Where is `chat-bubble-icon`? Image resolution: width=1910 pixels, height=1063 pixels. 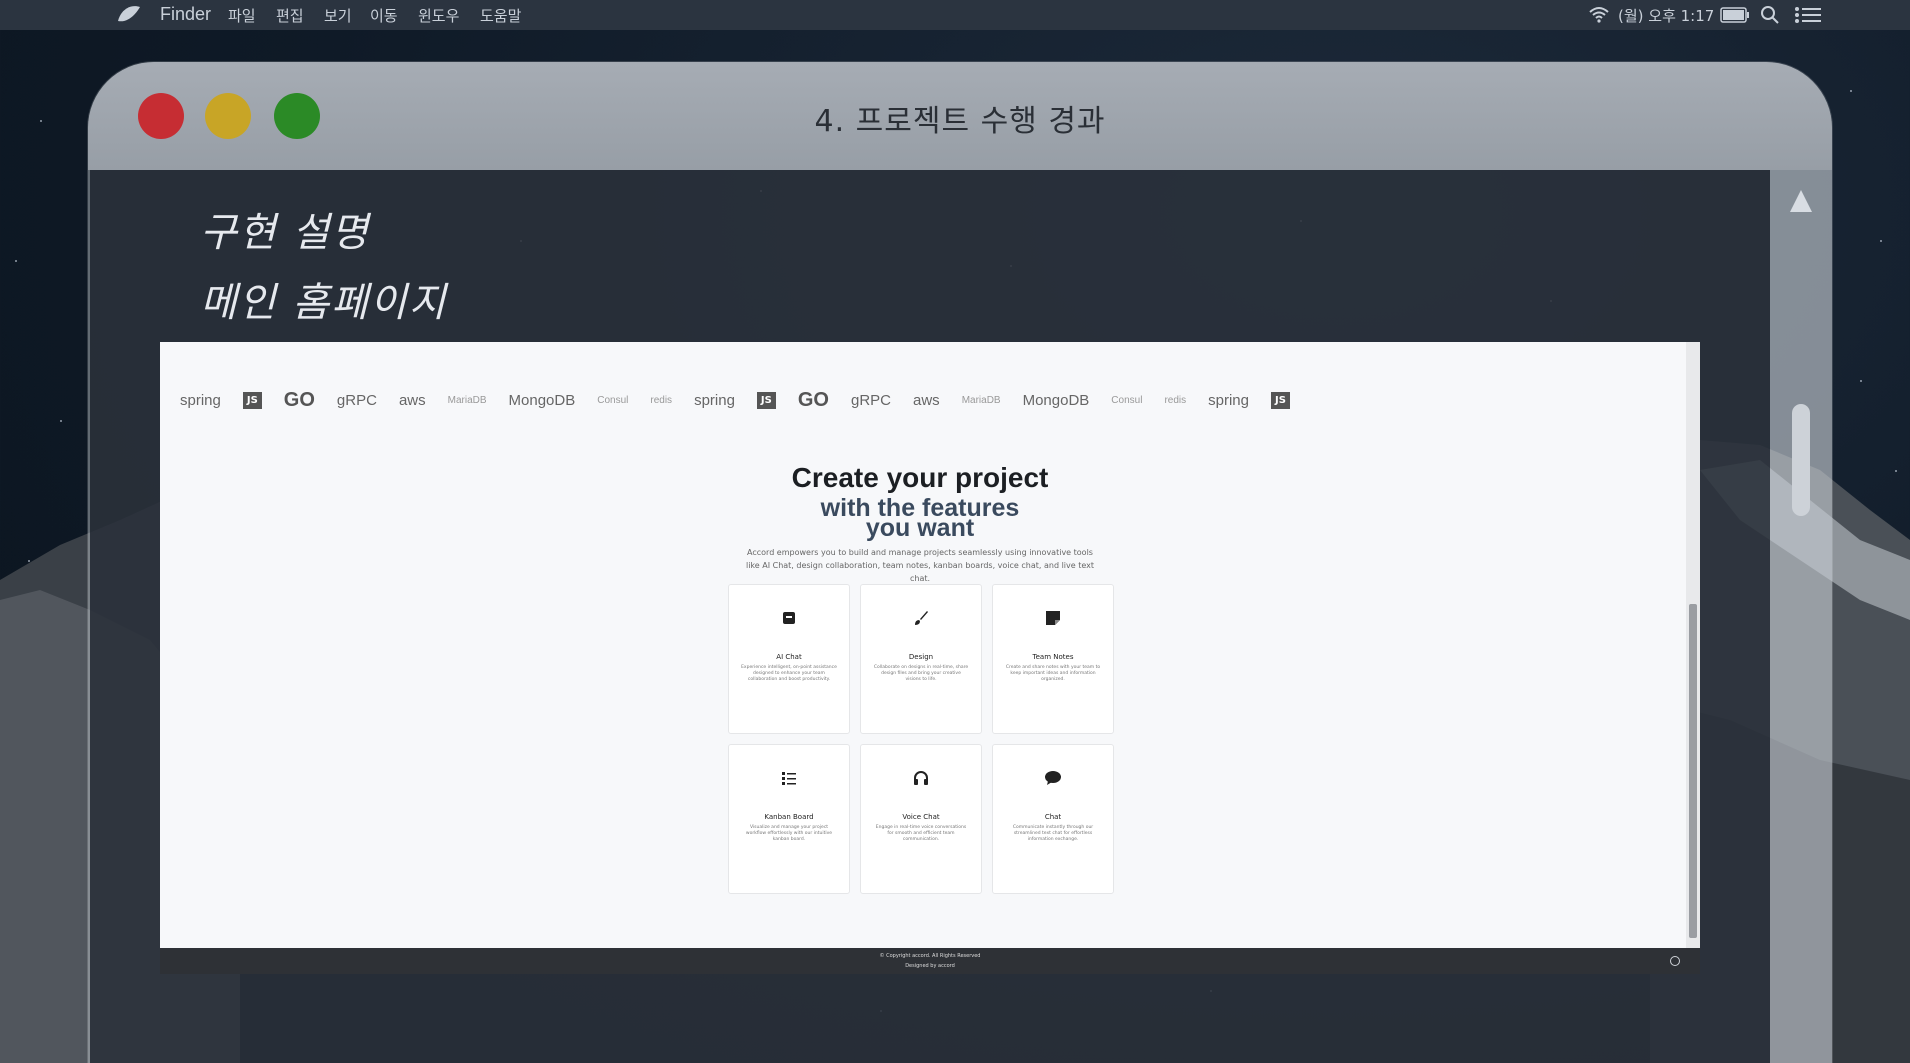 chat-bubble-icon is located at coordinates (1053, 778).